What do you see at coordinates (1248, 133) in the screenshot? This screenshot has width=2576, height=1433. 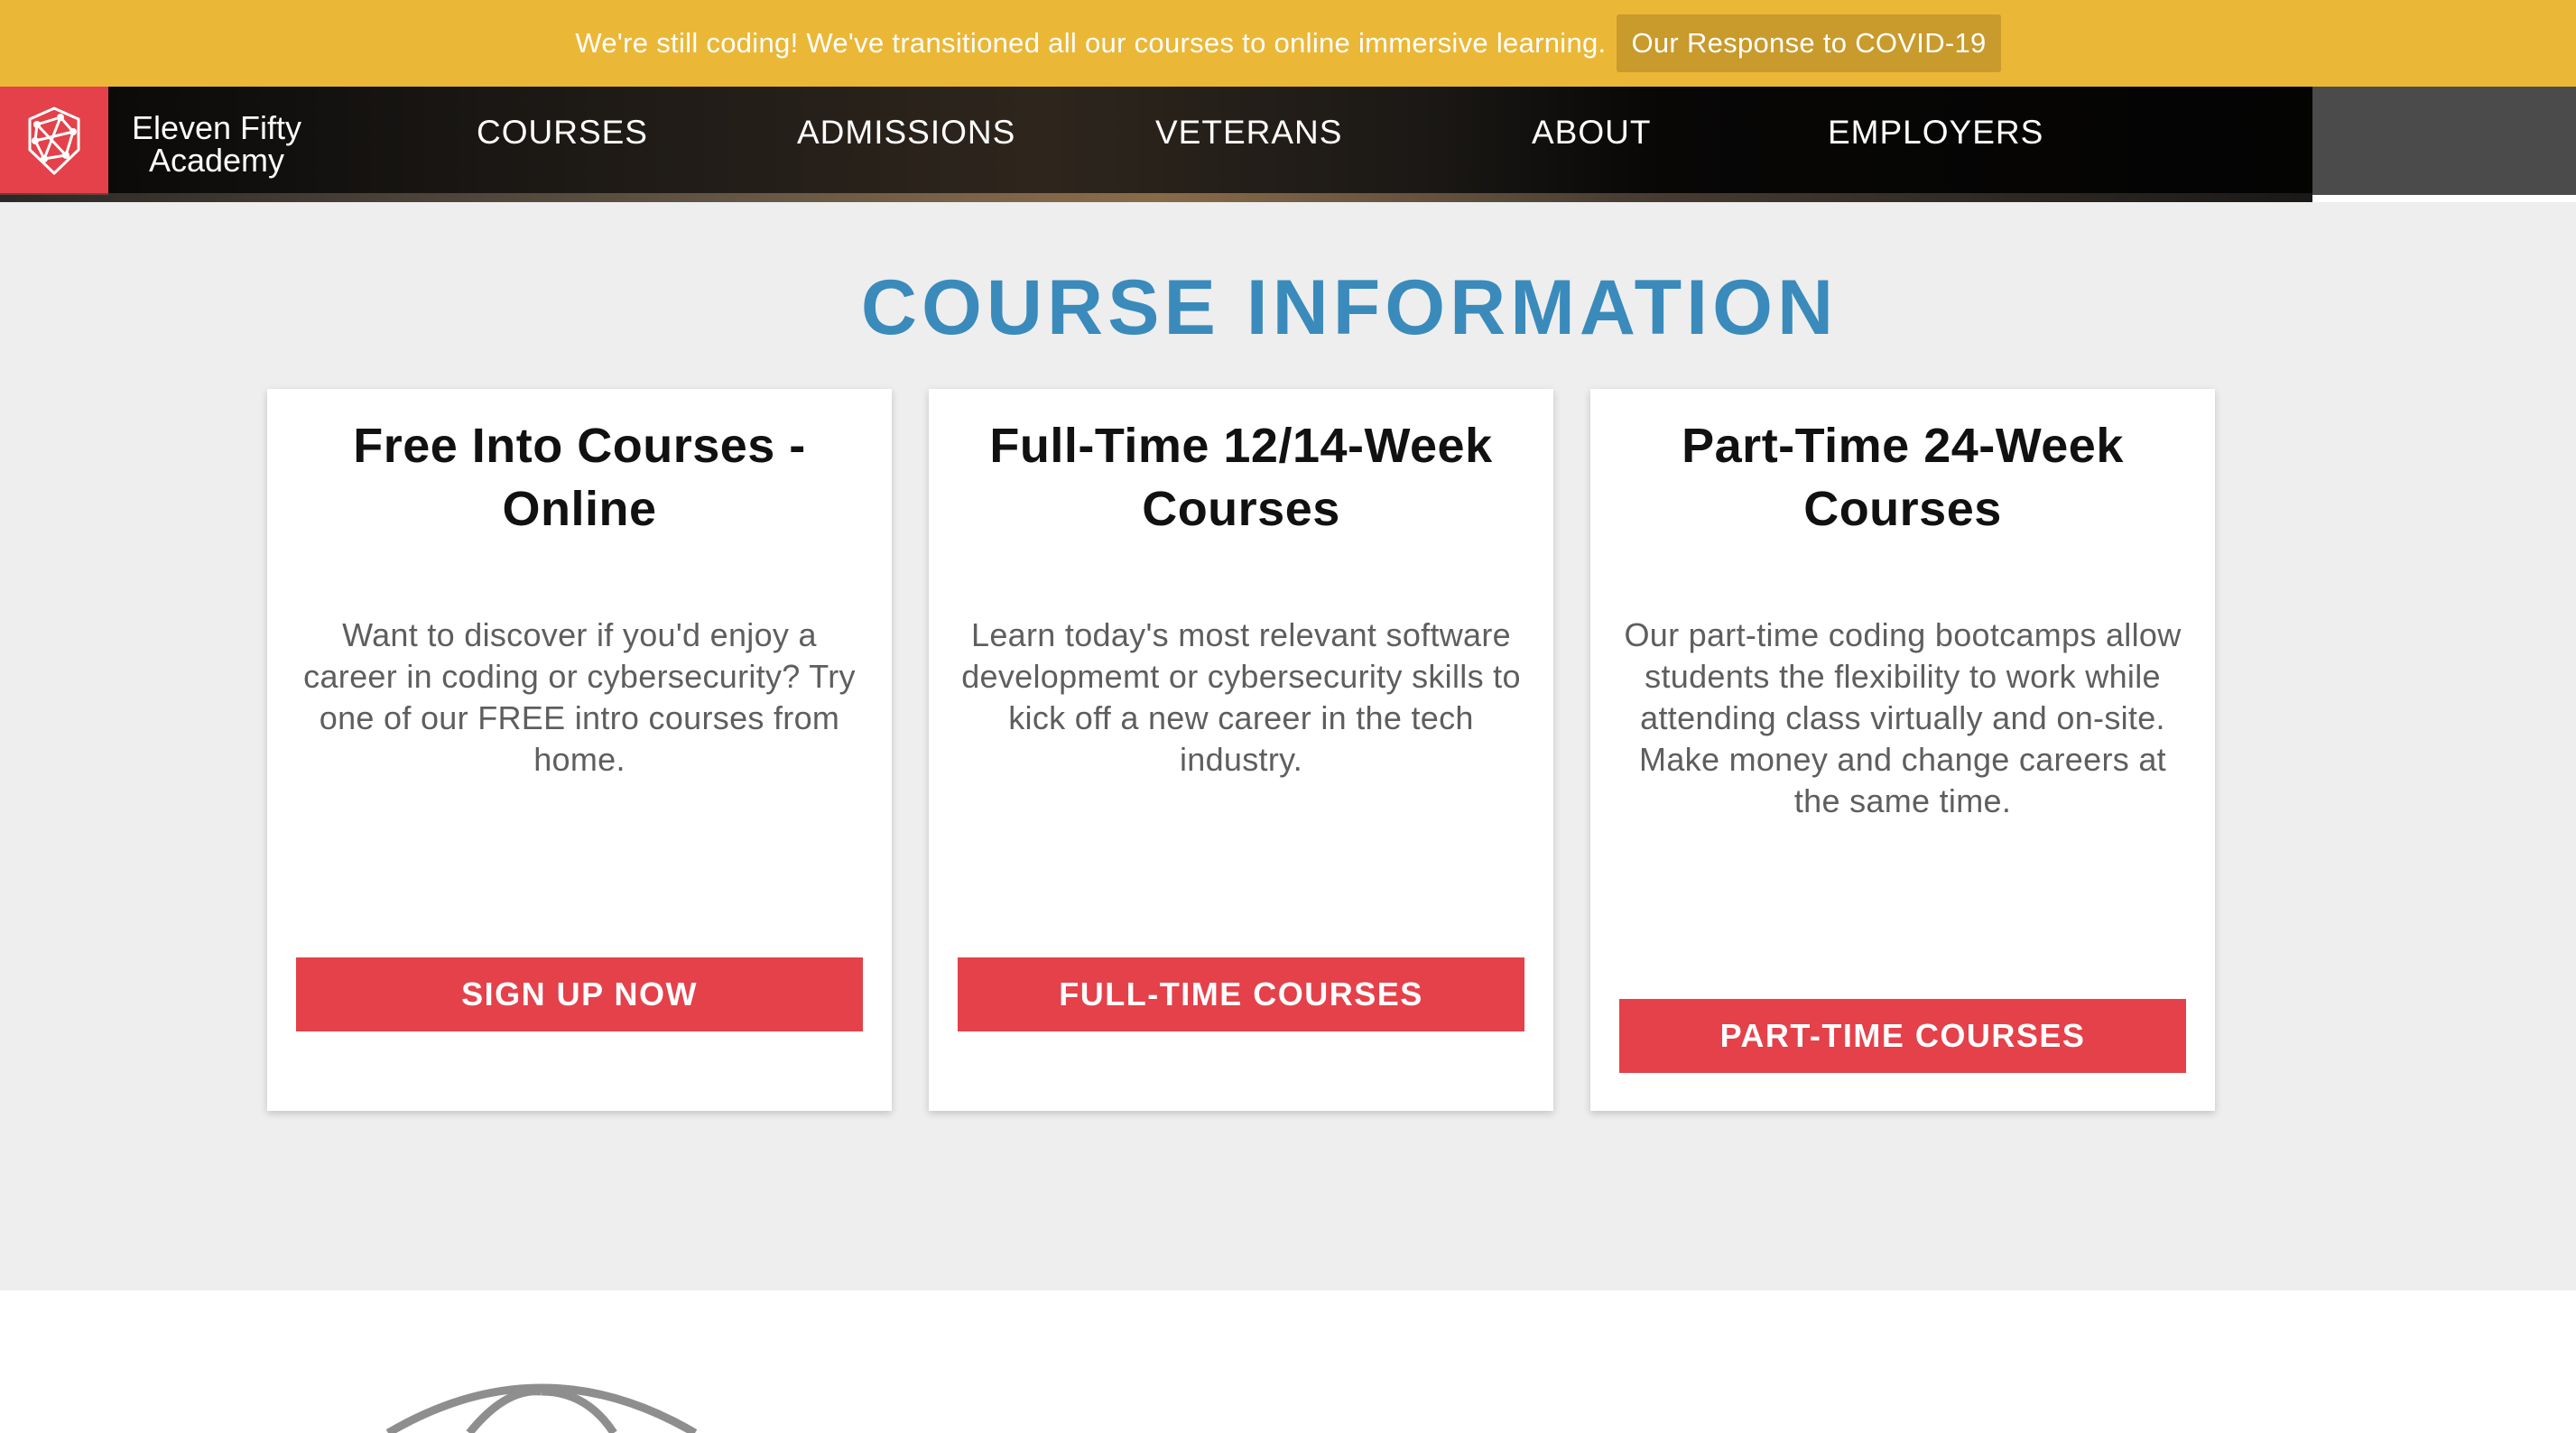 I see `nav-veterans: VETERANS` at bounding box center [1248, 133].